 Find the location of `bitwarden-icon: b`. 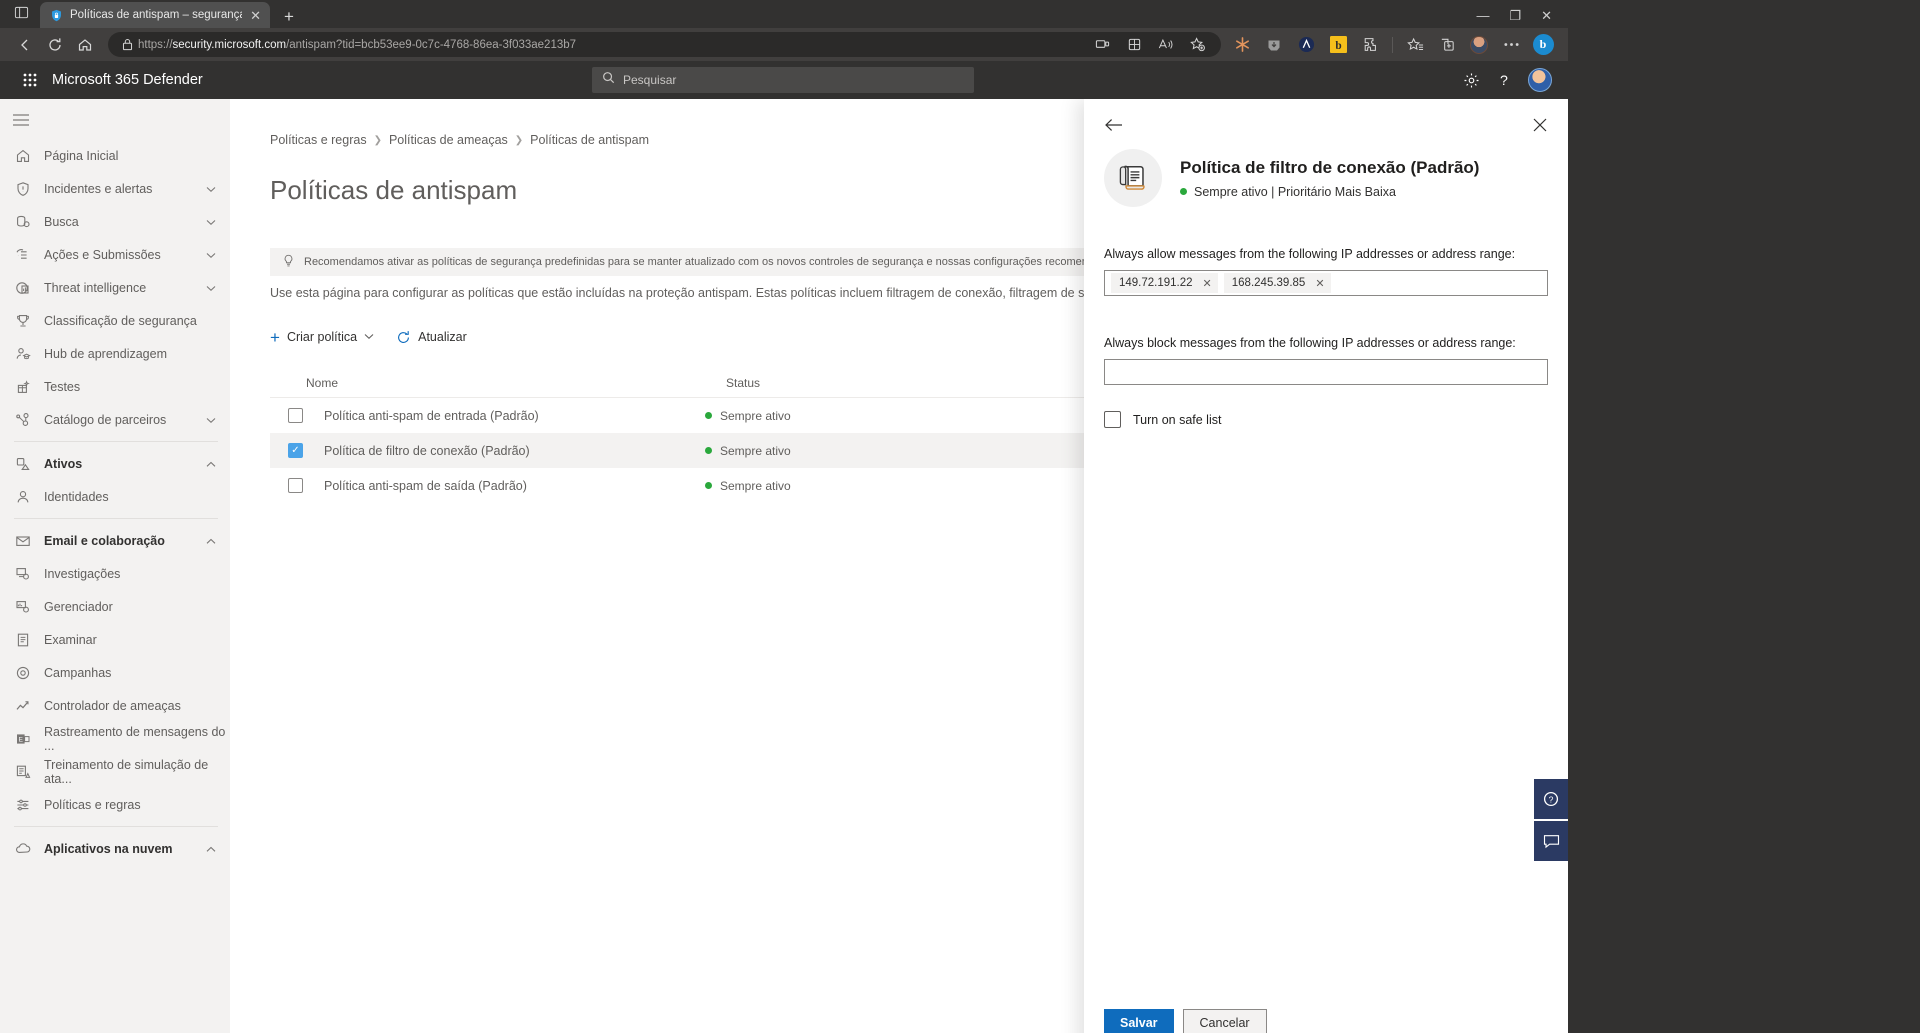

bitwarden-icon: b is located at coordinates (1338, 45).